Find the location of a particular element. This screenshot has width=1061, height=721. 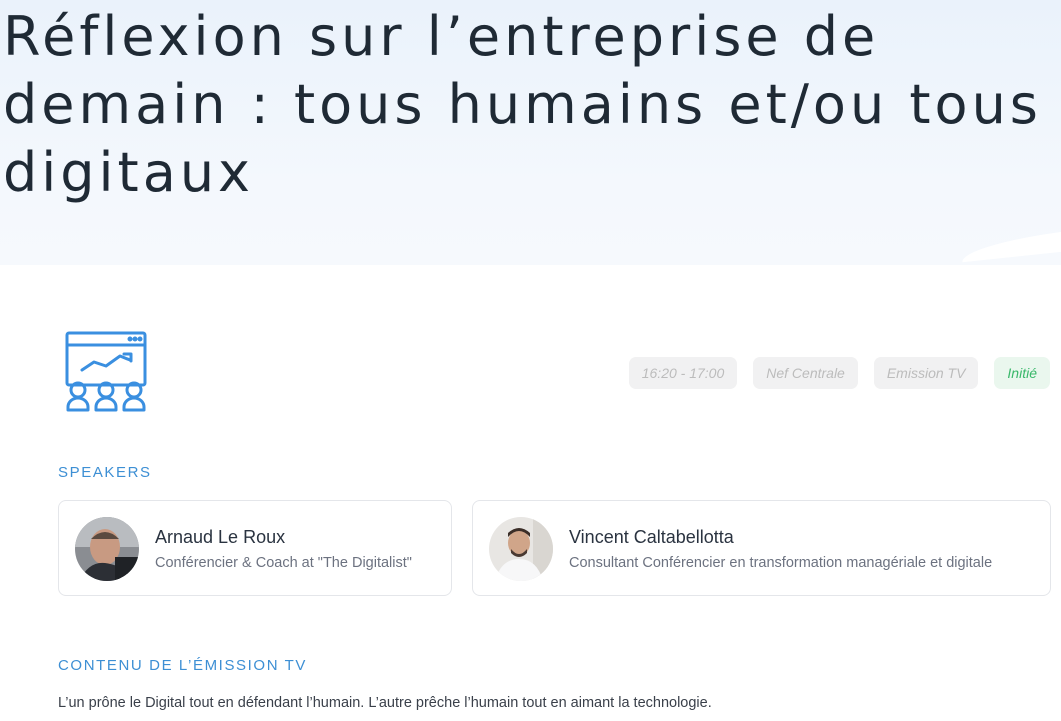

content-heading: CONTENU DE L’ÉMISSION TV is located at coordinates (182, 665).